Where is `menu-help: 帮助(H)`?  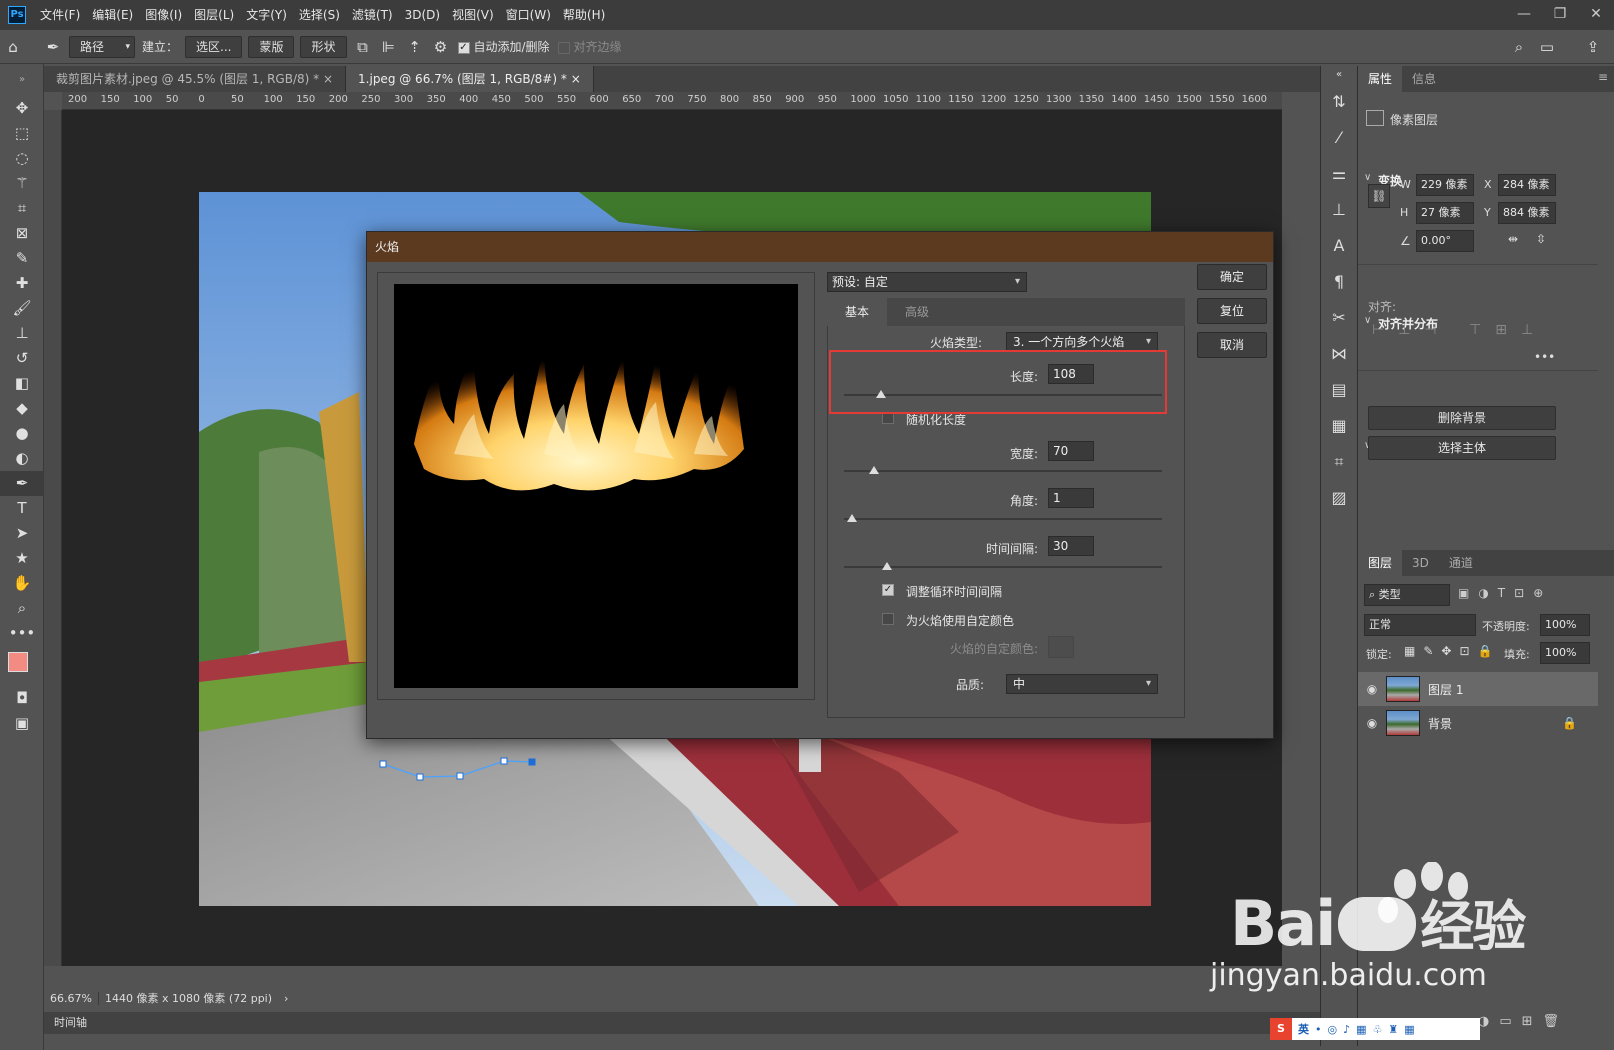 menu-help: 帮助(H) is located at coordinates (584, 15).